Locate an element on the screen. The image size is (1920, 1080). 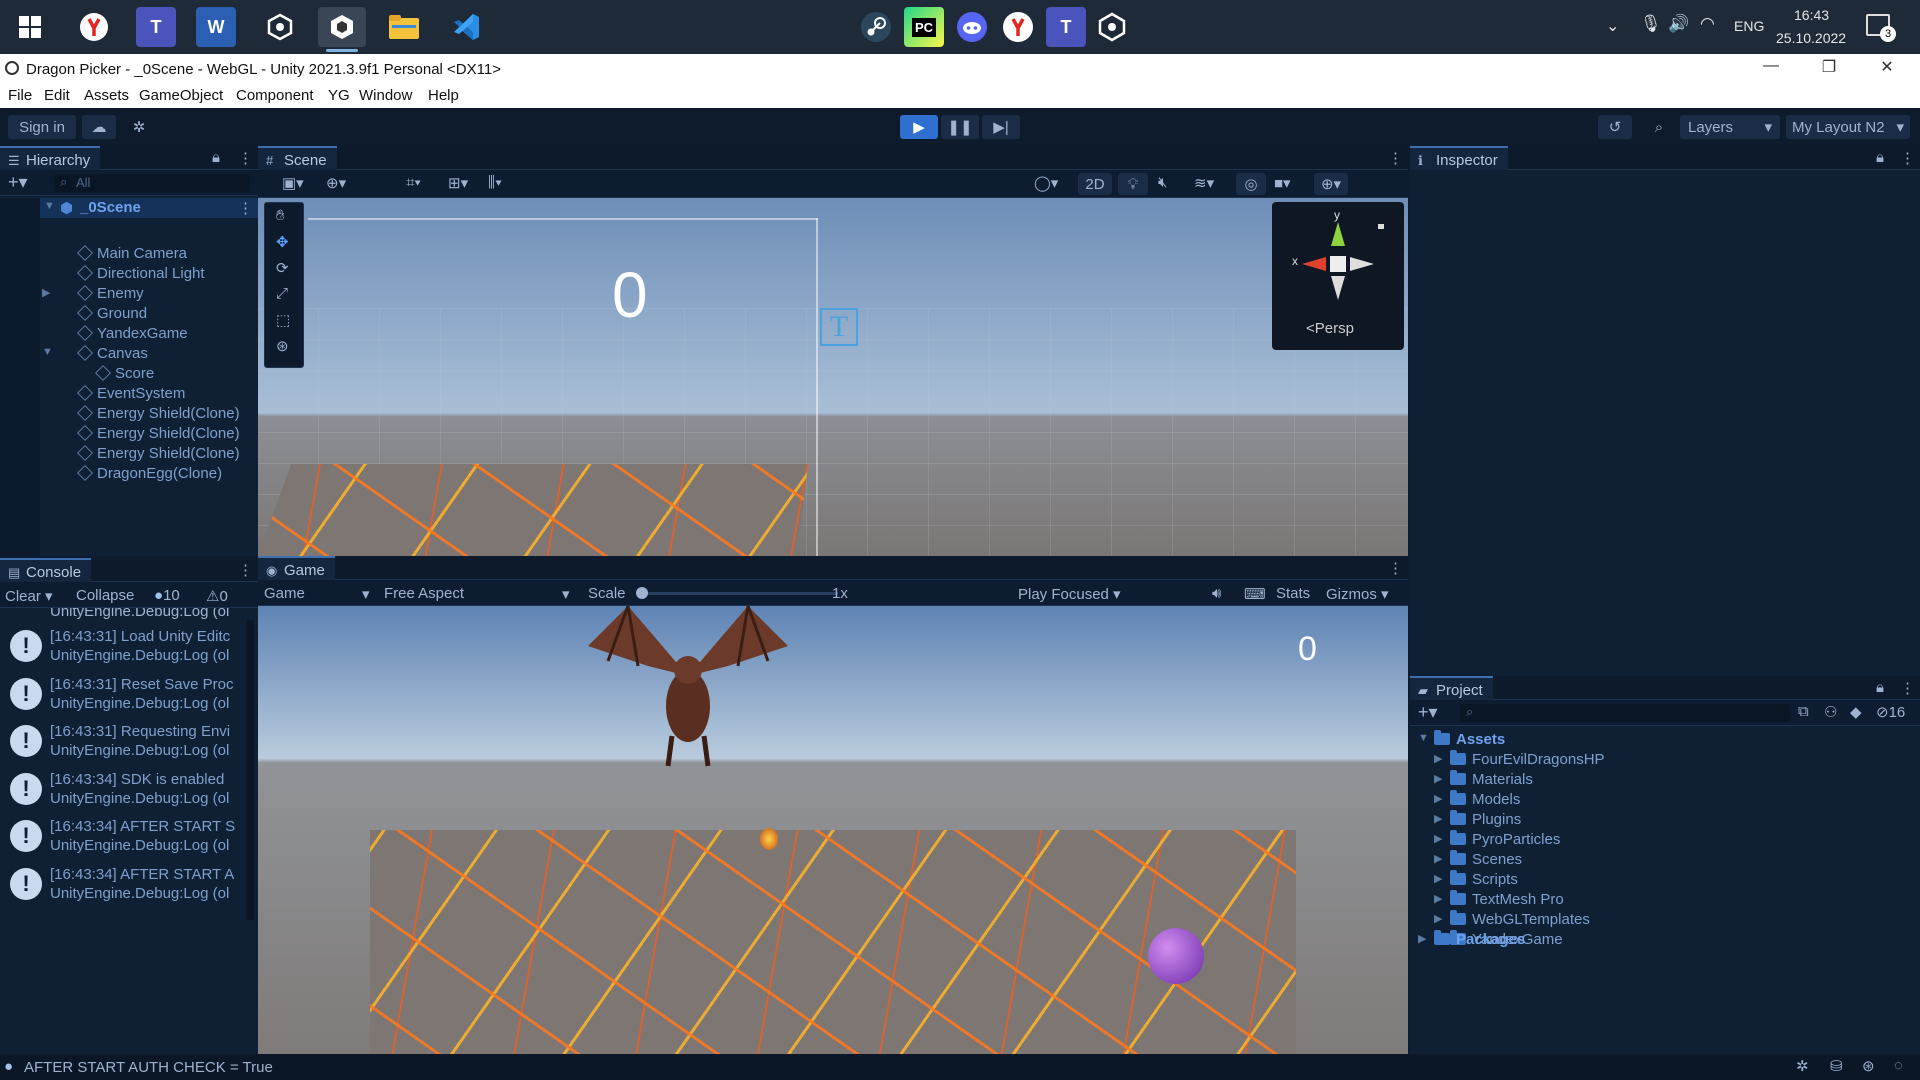
discord-icon is located at coordinates (972, 27).